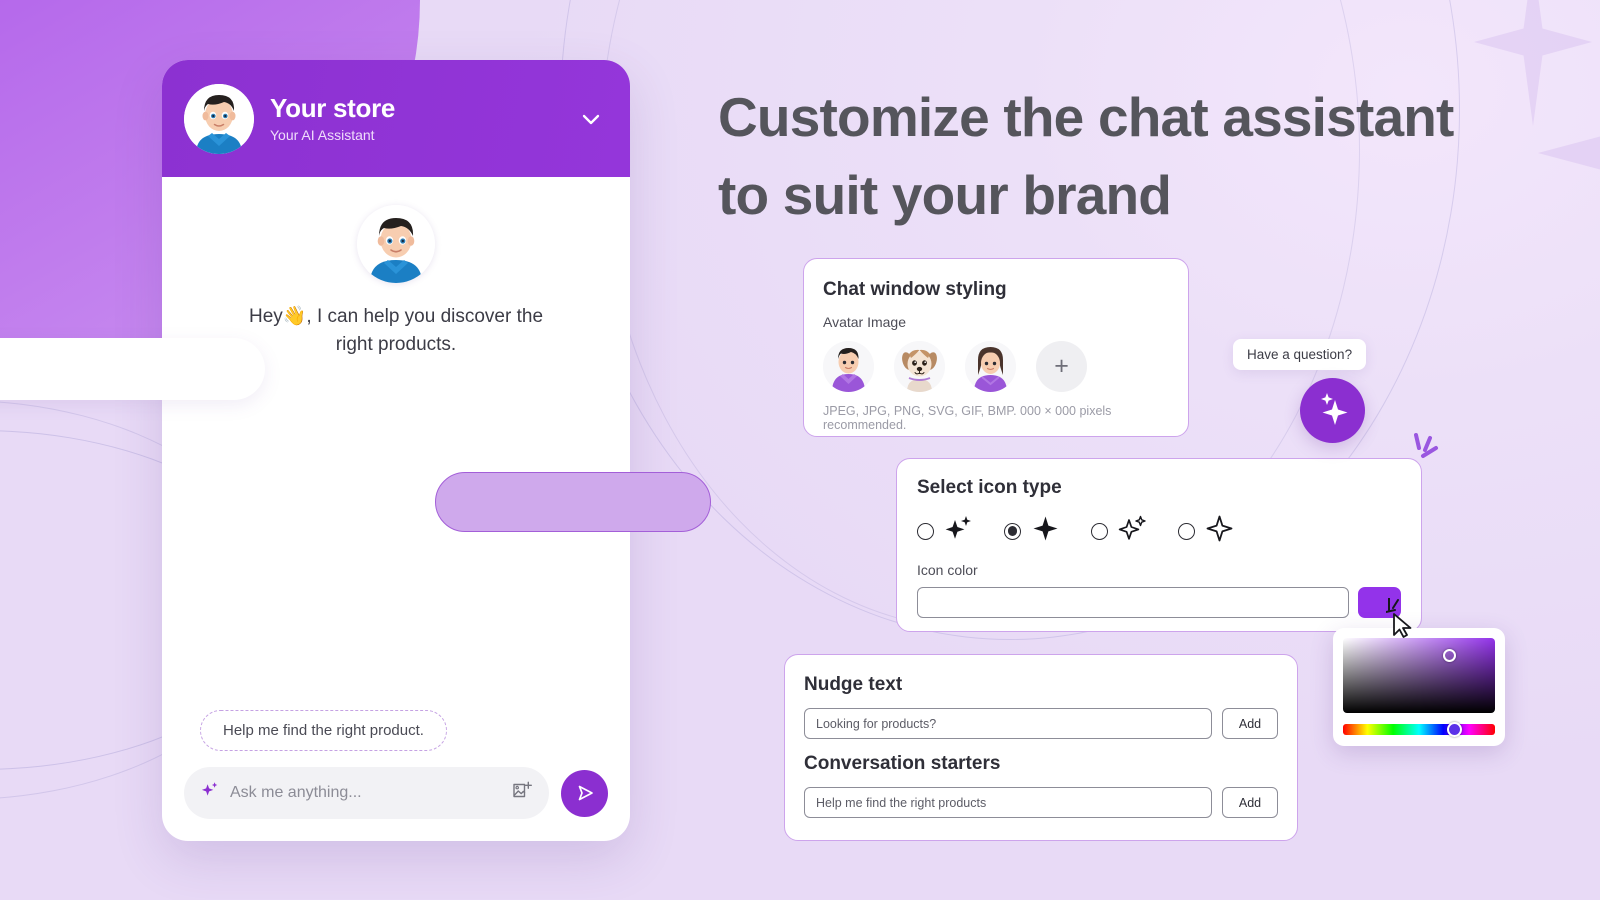 The image size is (1600, 900). Describe the element at coordinates (333, 107) in the screenshot. I see `store-title: Your store` at that location.